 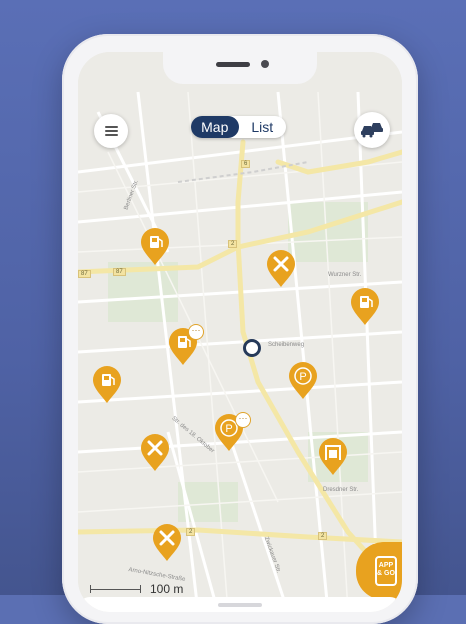 I want to click on hamburger-icon, so click(x=111, y=131).